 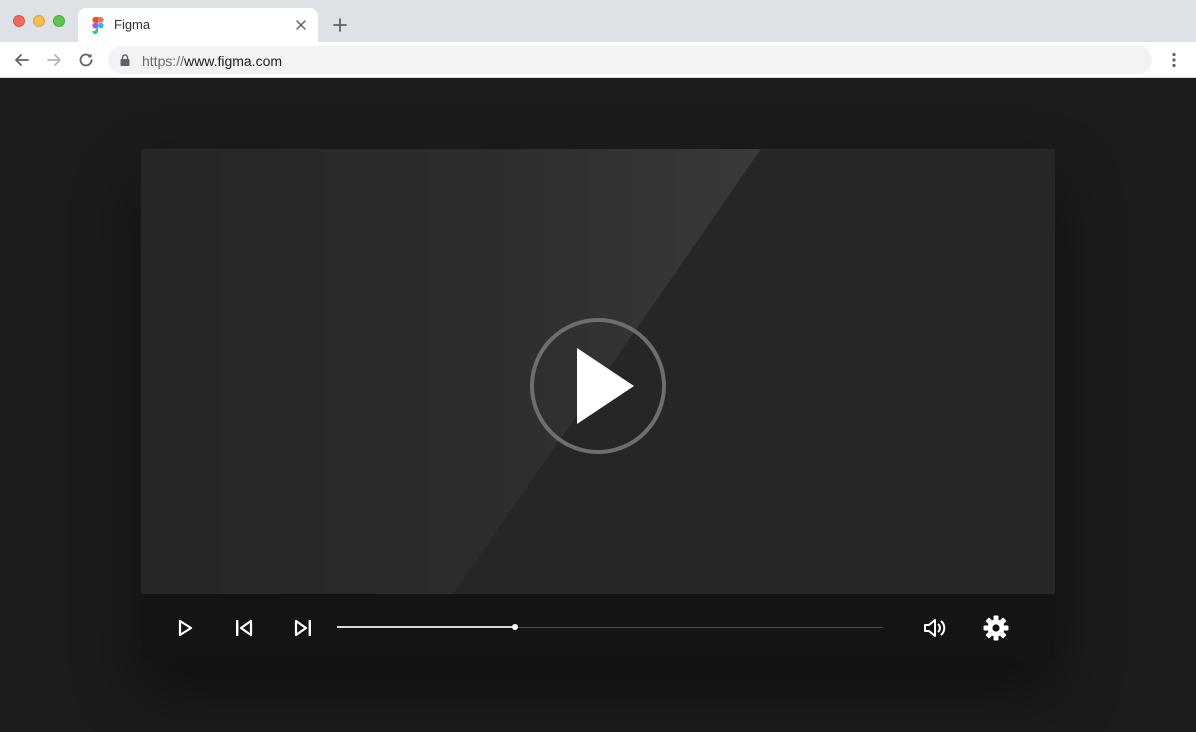 I want to click on play-circle-icon, so click(x=598, y=386).